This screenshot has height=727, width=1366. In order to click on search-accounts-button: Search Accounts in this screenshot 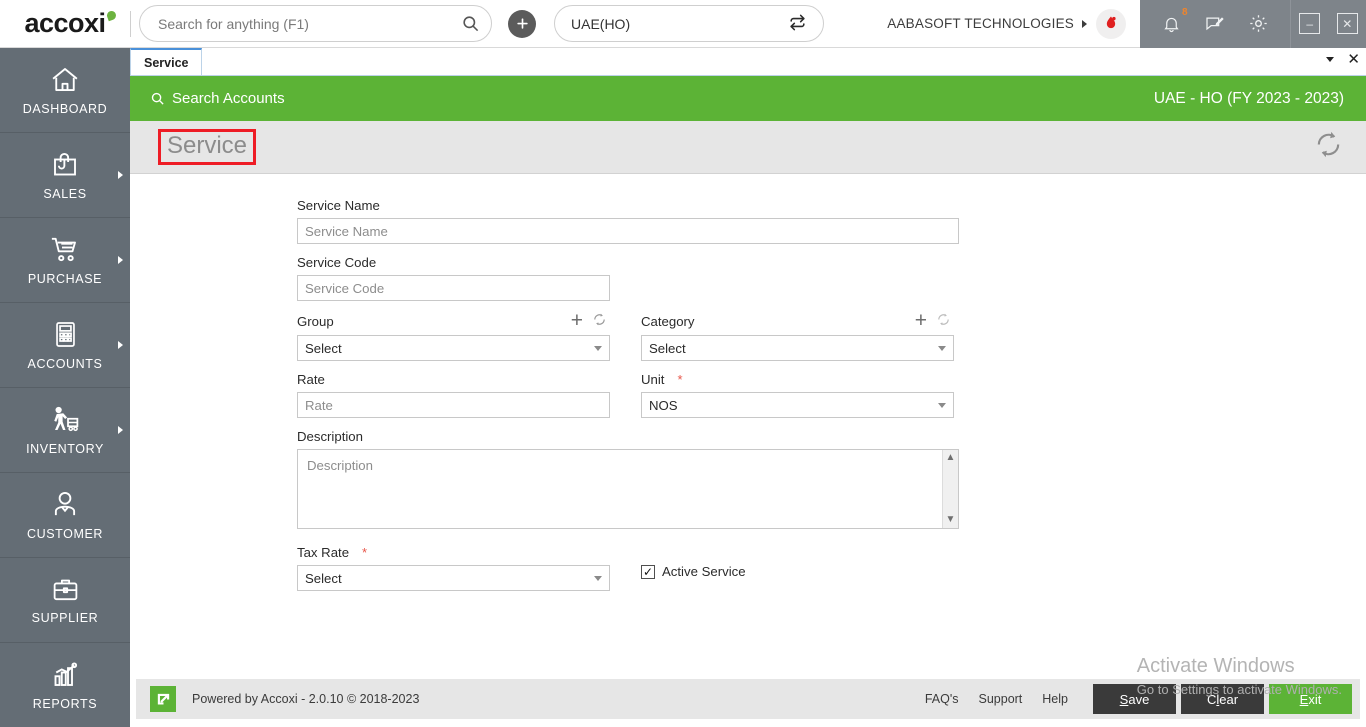, I will do `click(217, 98)`.